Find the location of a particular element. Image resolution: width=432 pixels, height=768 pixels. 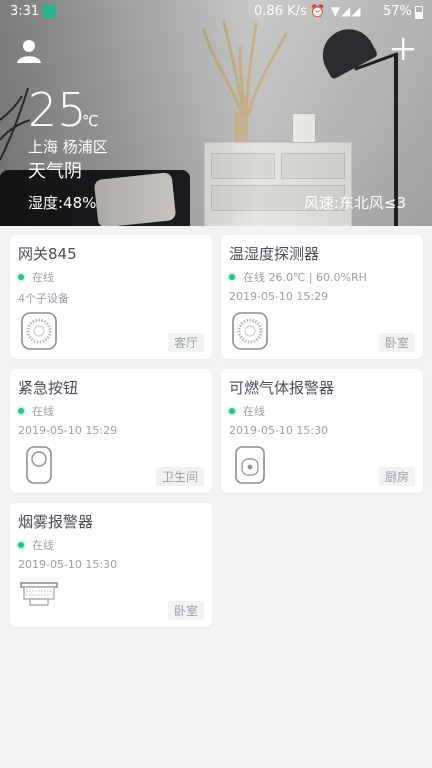

plus-icon is located at coordinates (403, 49).